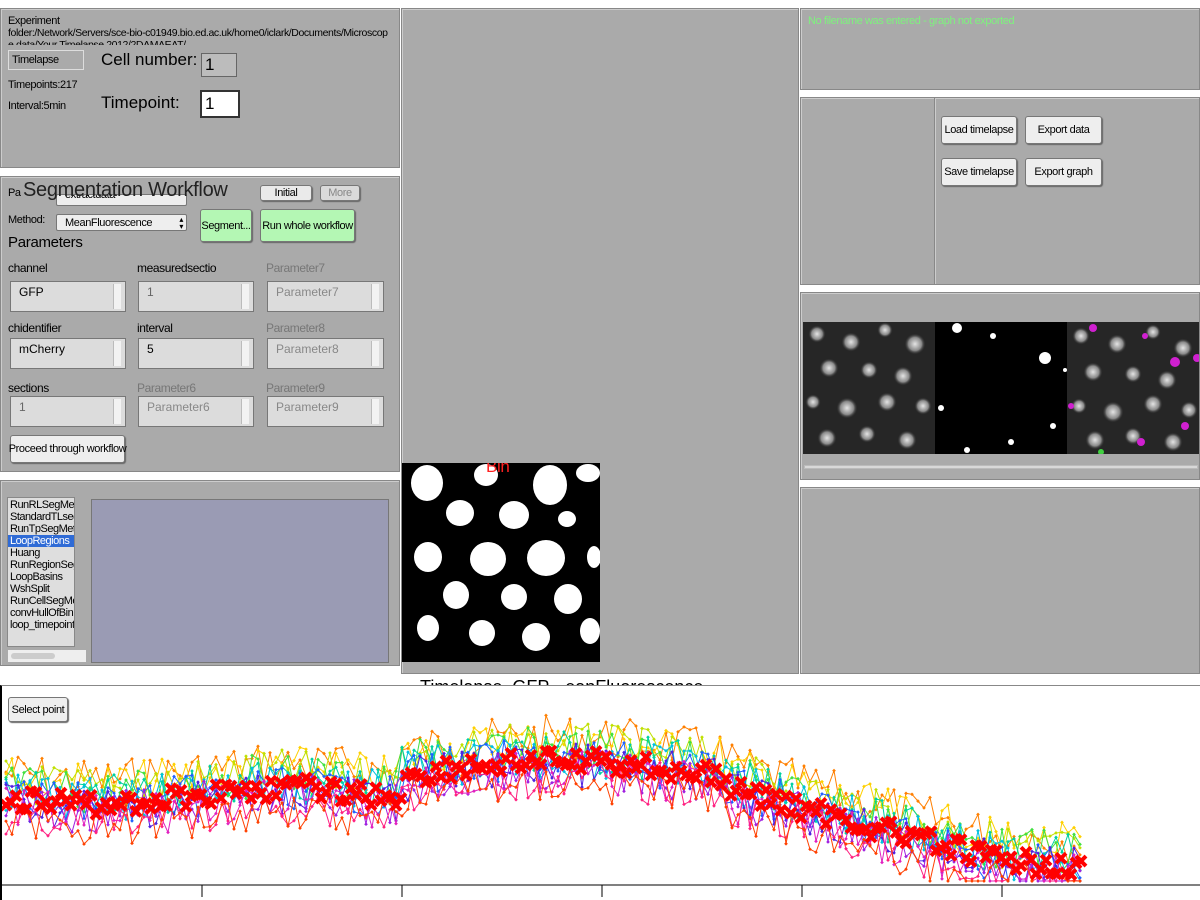  What do you see at coordinates (41, 541) in the screenshot?
I see `method-list-item: LoopRegions` at bounding box center [41, 541].